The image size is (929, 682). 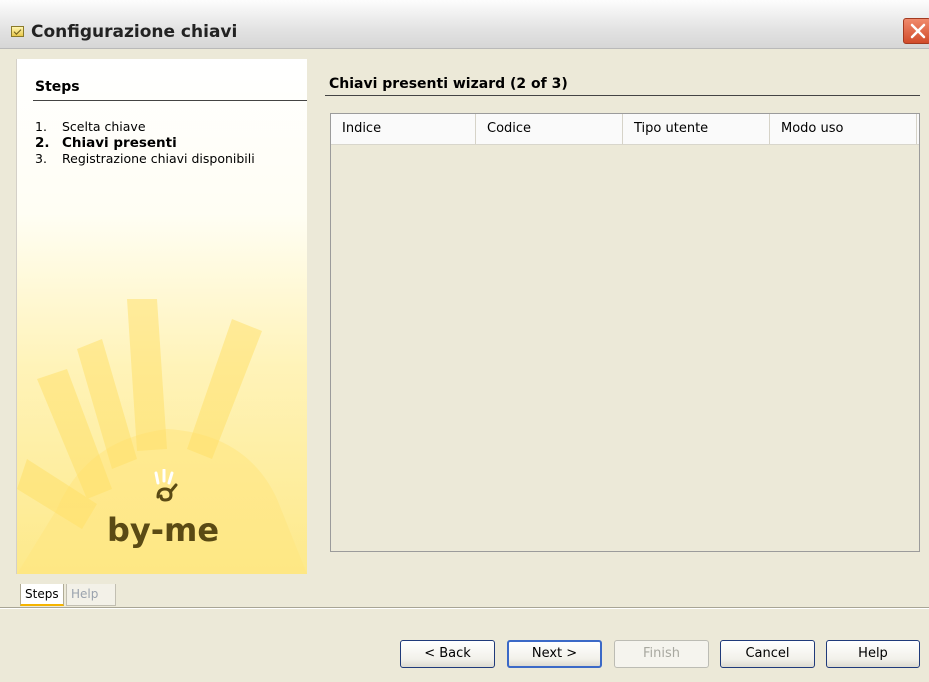 I want to click on column-header-tipo-utente: Tipo utente, so click(x=696, y=129).